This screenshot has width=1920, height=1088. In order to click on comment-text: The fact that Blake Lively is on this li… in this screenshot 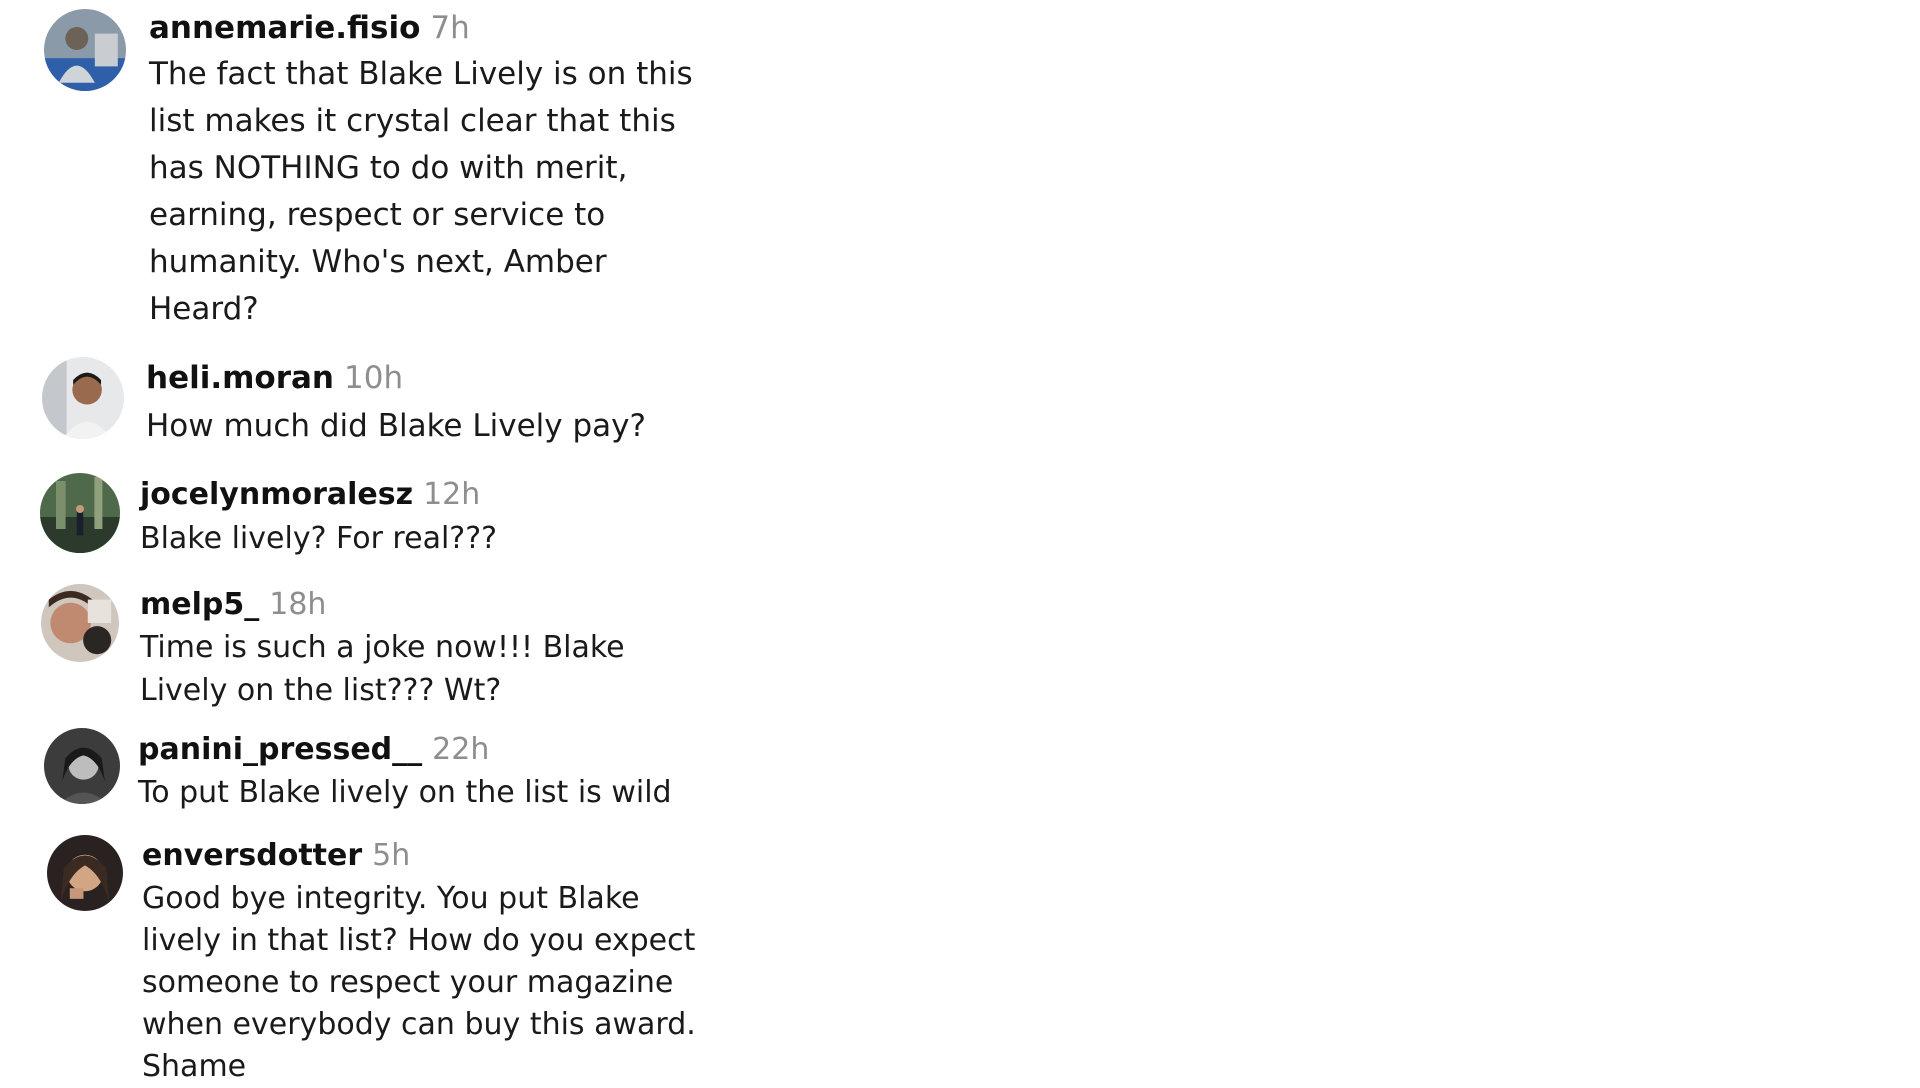, I will do `click(421, 192)`.